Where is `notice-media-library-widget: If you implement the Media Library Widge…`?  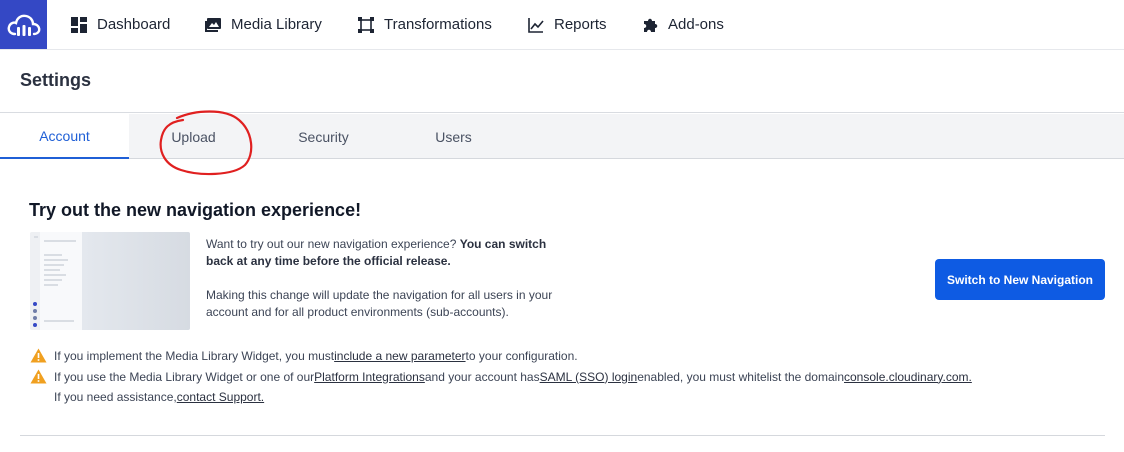
notice-media-library-widget: If you implement the Media Library Widge… is located at coordinates (304, 355).